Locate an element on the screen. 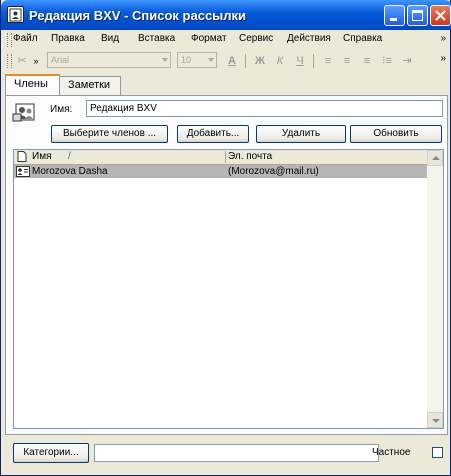 The image size is (451, 476). tab-notes: Заметки is located at coordinates (90, 86).